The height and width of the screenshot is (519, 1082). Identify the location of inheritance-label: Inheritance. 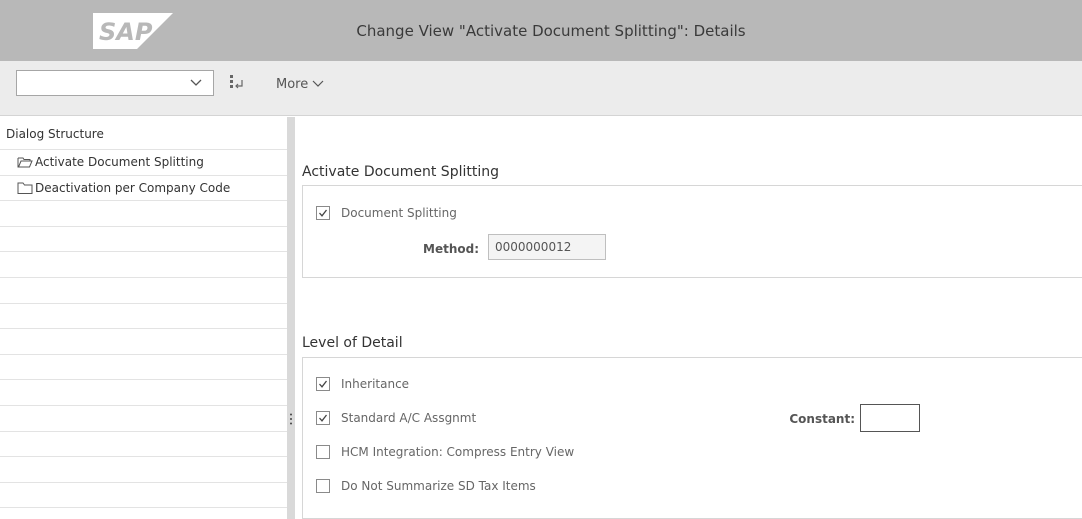
(375, 384).